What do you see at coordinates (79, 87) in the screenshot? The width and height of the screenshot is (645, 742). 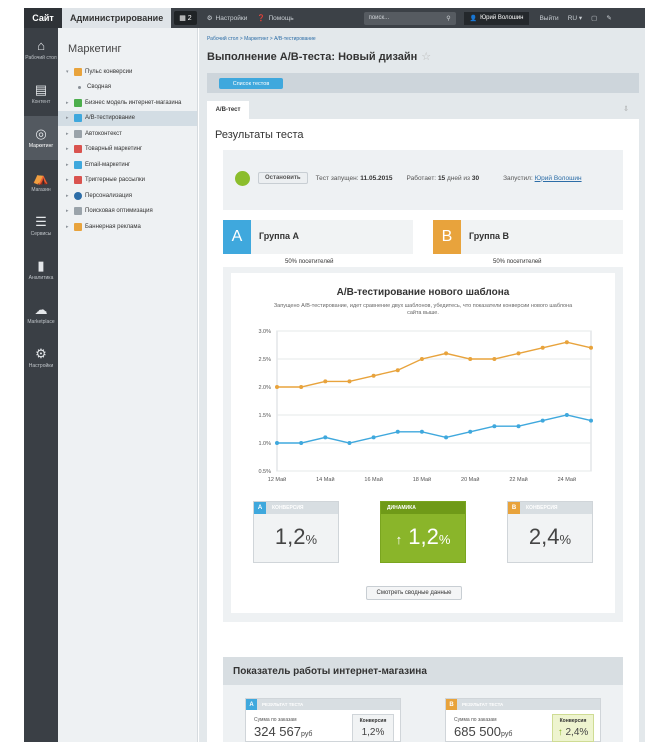 I see `bullet-icon` at bounding box center [79, 87].